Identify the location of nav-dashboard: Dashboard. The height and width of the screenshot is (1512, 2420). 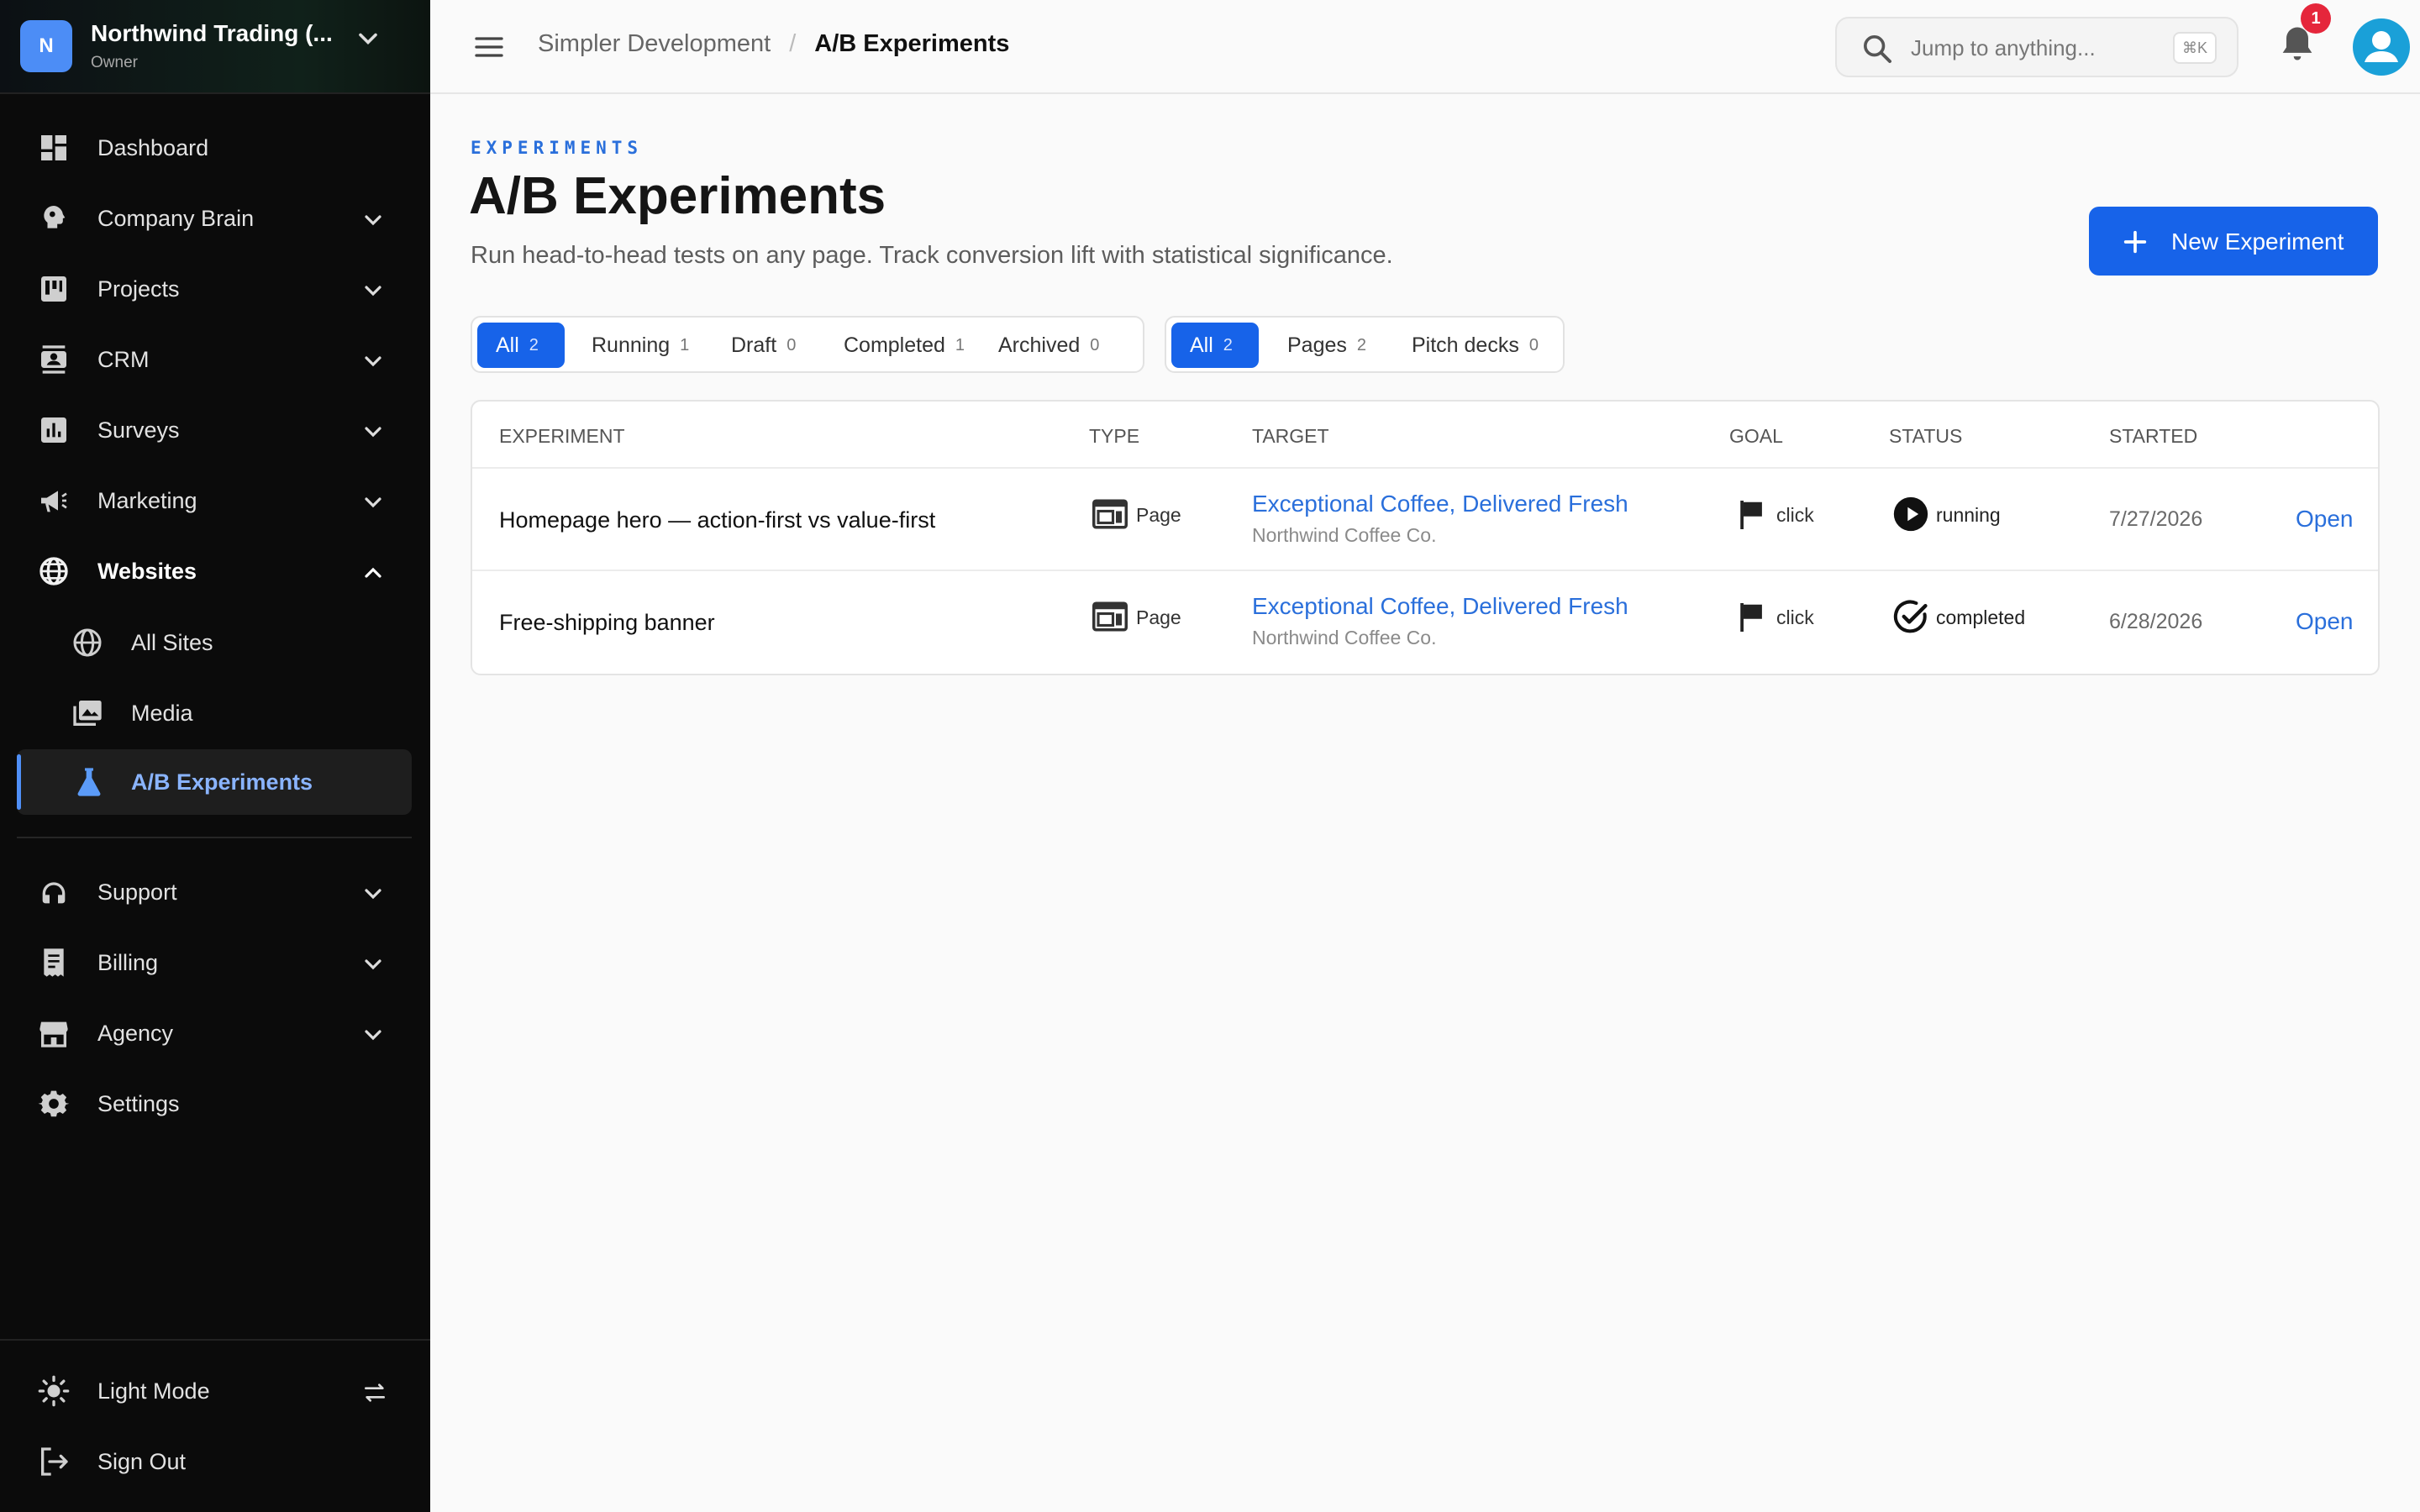
(215, 148).